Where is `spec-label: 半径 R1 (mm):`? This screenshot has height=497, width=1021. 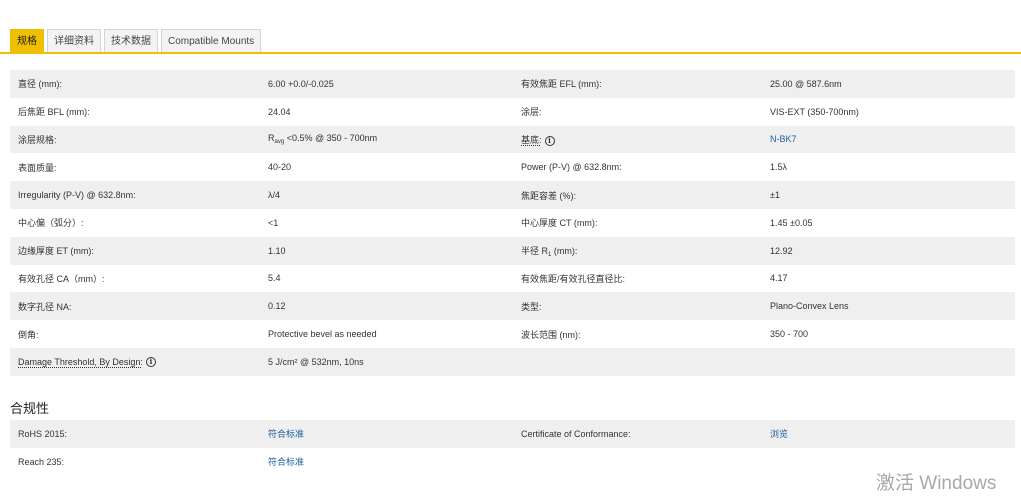
spec-label: 半径 R1 (mm): is located at coordinates (637, 250).